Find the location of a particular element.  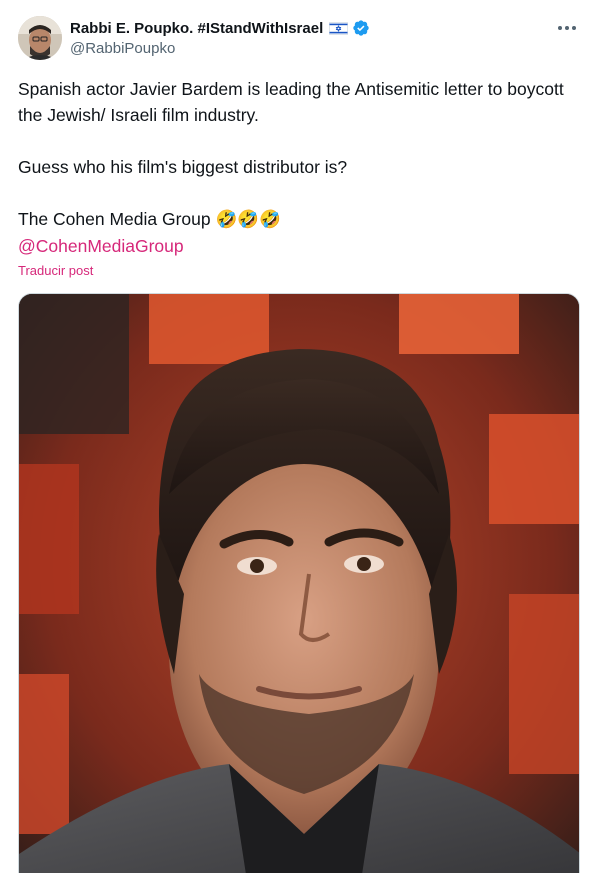

laughing-emoji-icon: 🤣🤣🤣 is located at coordinates (248, 220).